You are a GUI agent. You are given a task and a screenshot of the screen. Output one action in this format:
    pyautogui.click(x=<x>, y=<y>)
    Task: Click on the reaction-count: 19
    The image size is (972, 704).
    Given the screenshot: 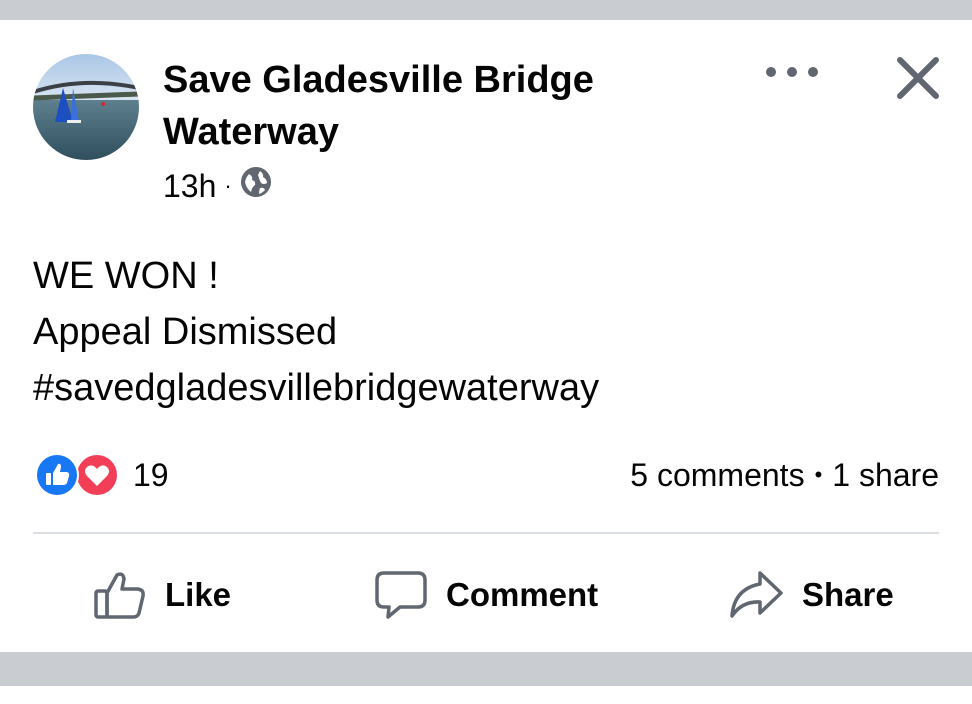 What is the action you would take?
    pyautogui.click(x=151, y=474)
    